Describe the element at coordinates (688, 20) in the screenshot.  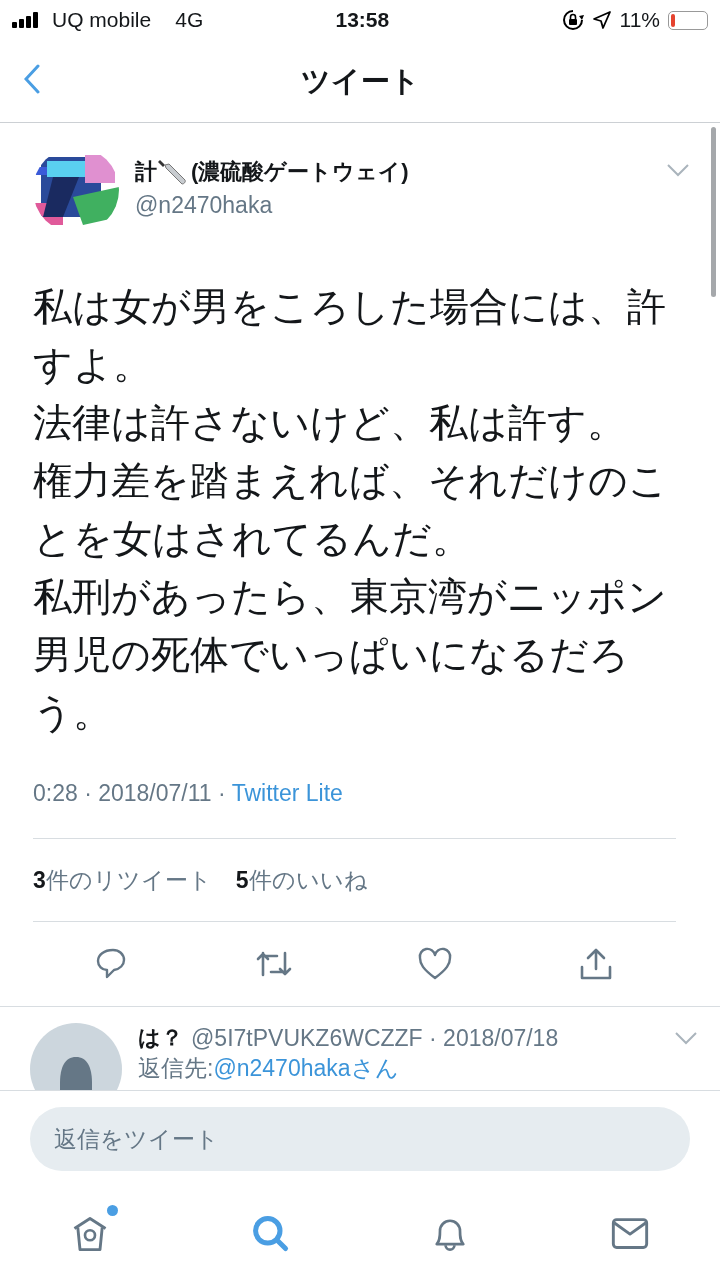
I see `battery-icon` at that location.